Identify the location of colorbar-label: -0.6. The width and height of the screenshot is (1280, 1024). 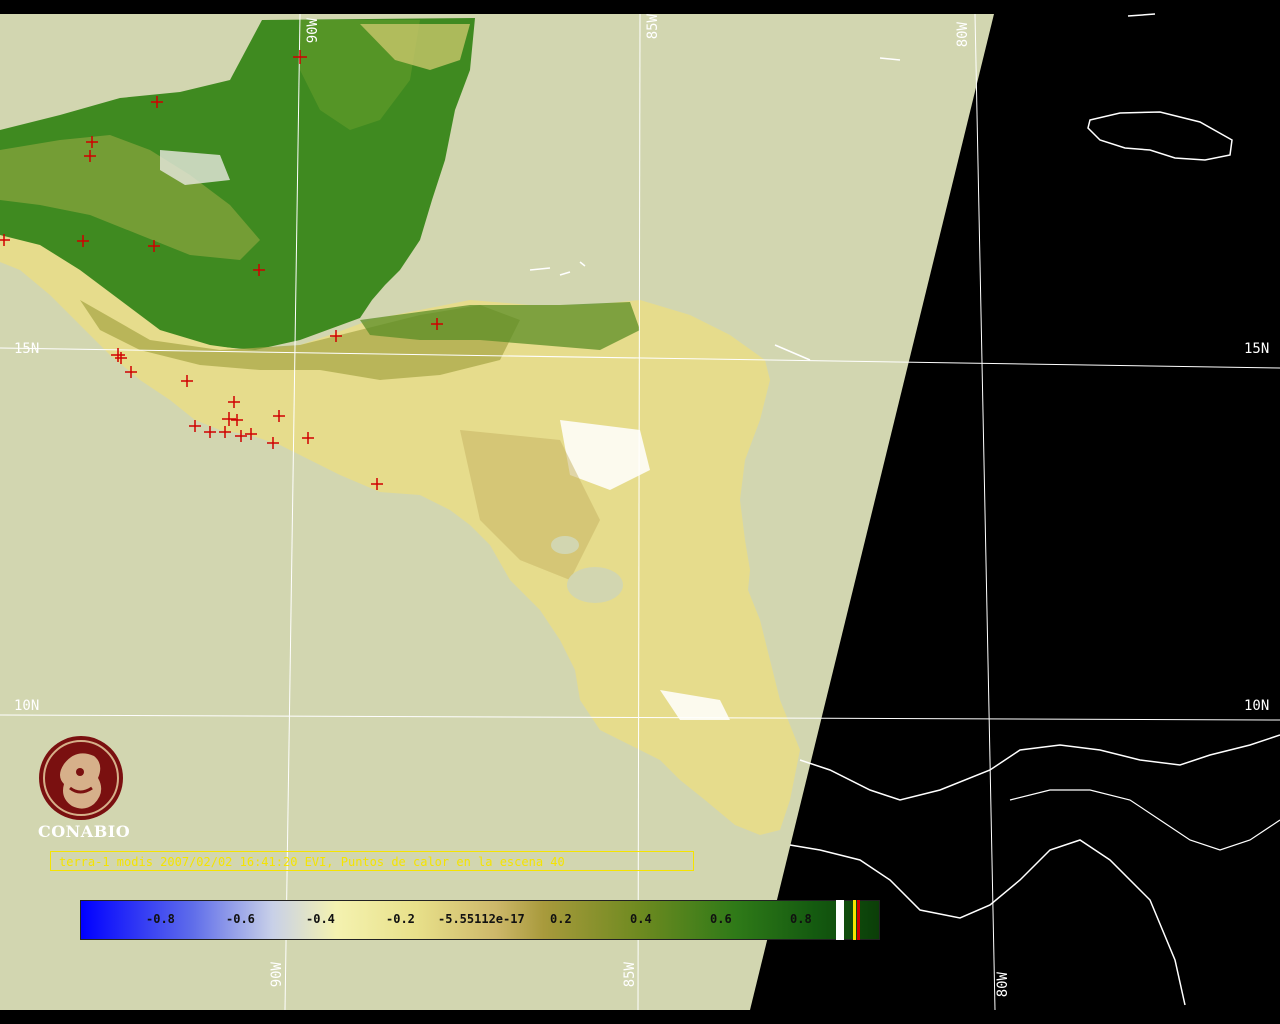
(240, 919).